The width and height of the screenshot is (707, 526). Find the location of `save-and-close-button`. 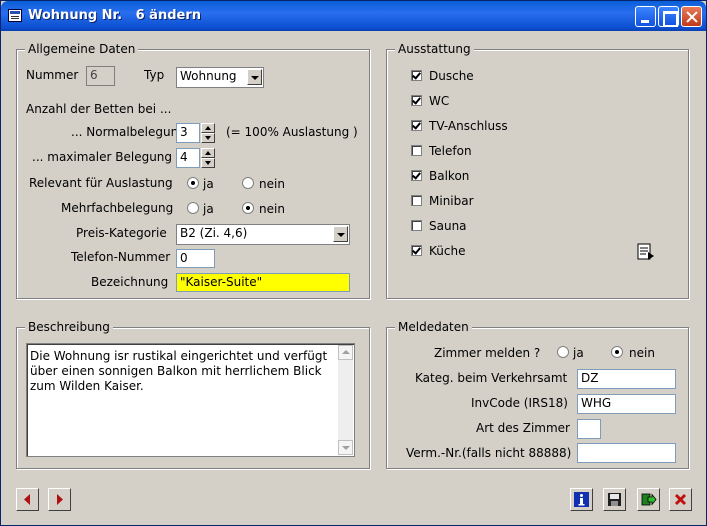

save-and-close-button is located at coordinates (648, 499).